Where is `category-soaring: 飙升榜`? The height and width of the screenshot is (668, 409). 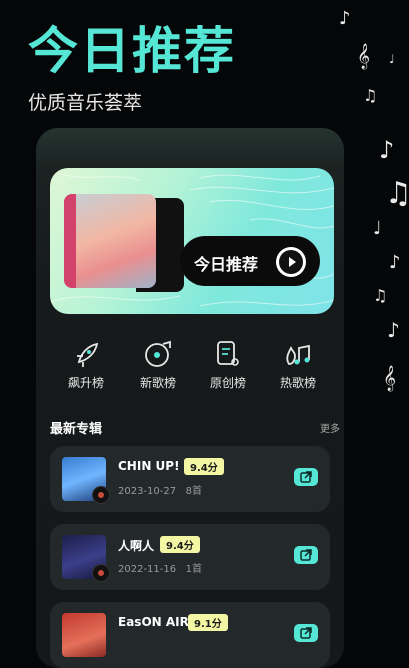
category-soaring: 飙升榜 is located at coordinates (86, 365).